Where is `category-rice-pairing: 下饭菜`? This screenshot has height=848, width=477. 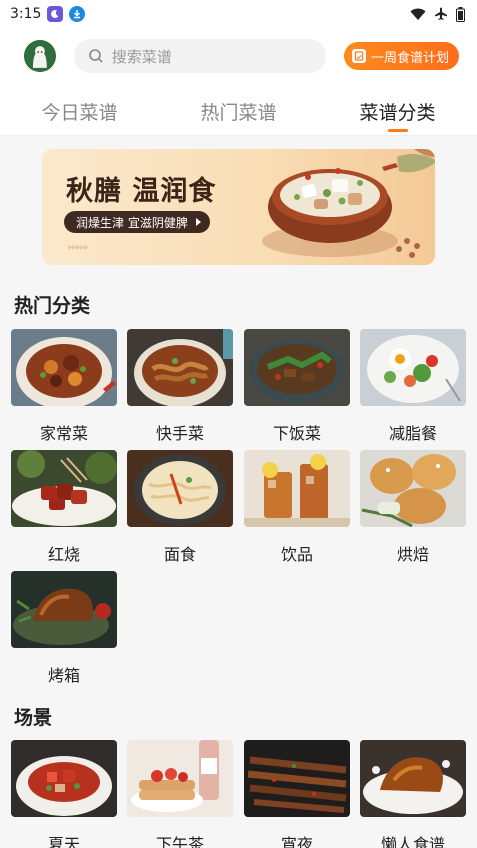 category-rice-pairing: 下饭菜 is located at coordinates (297, 386).